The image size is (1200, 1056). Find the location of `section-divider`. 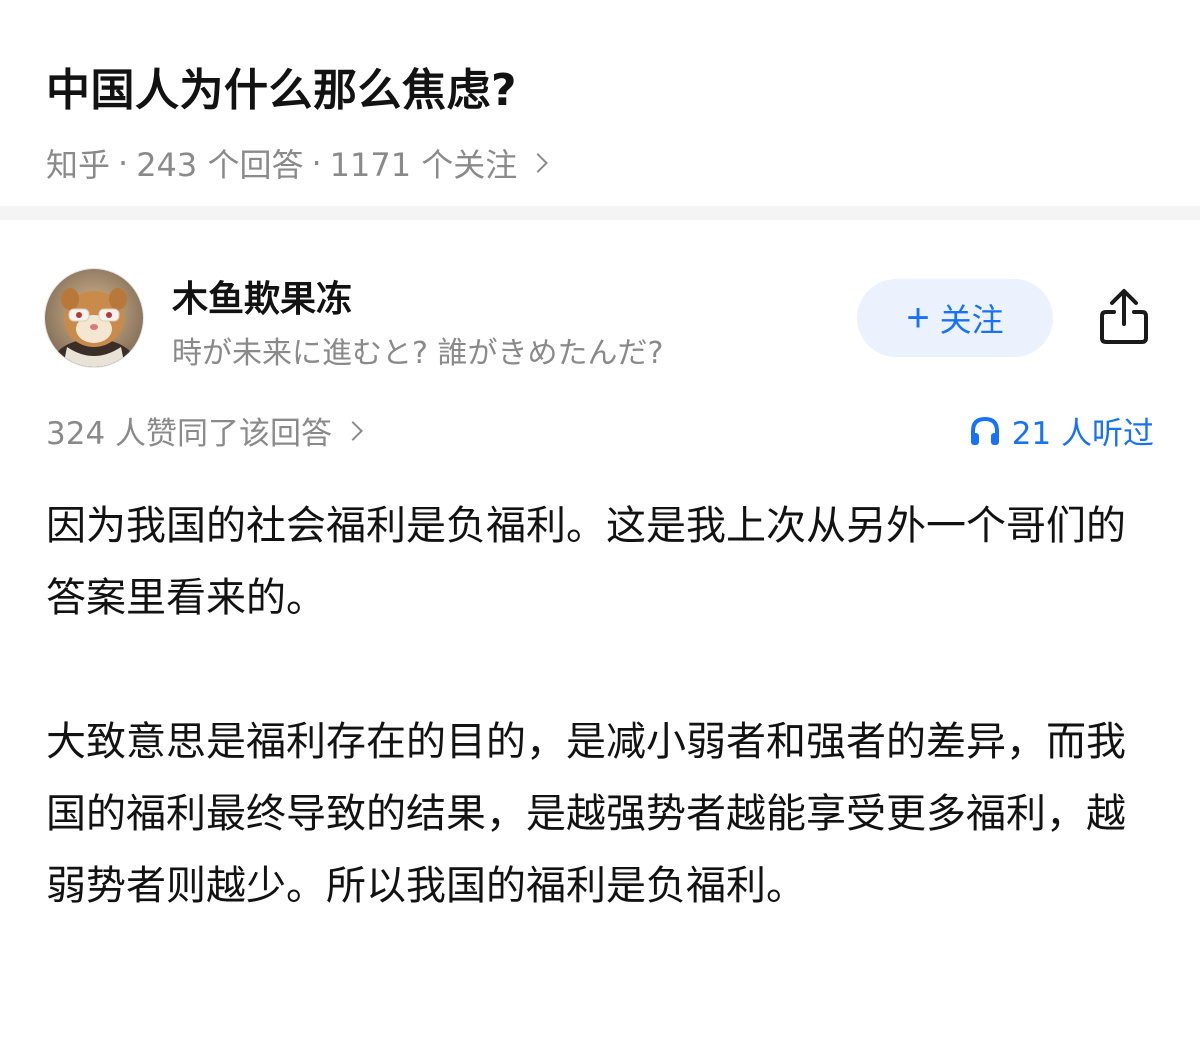

section-divider is located at coordinates (600, 213).